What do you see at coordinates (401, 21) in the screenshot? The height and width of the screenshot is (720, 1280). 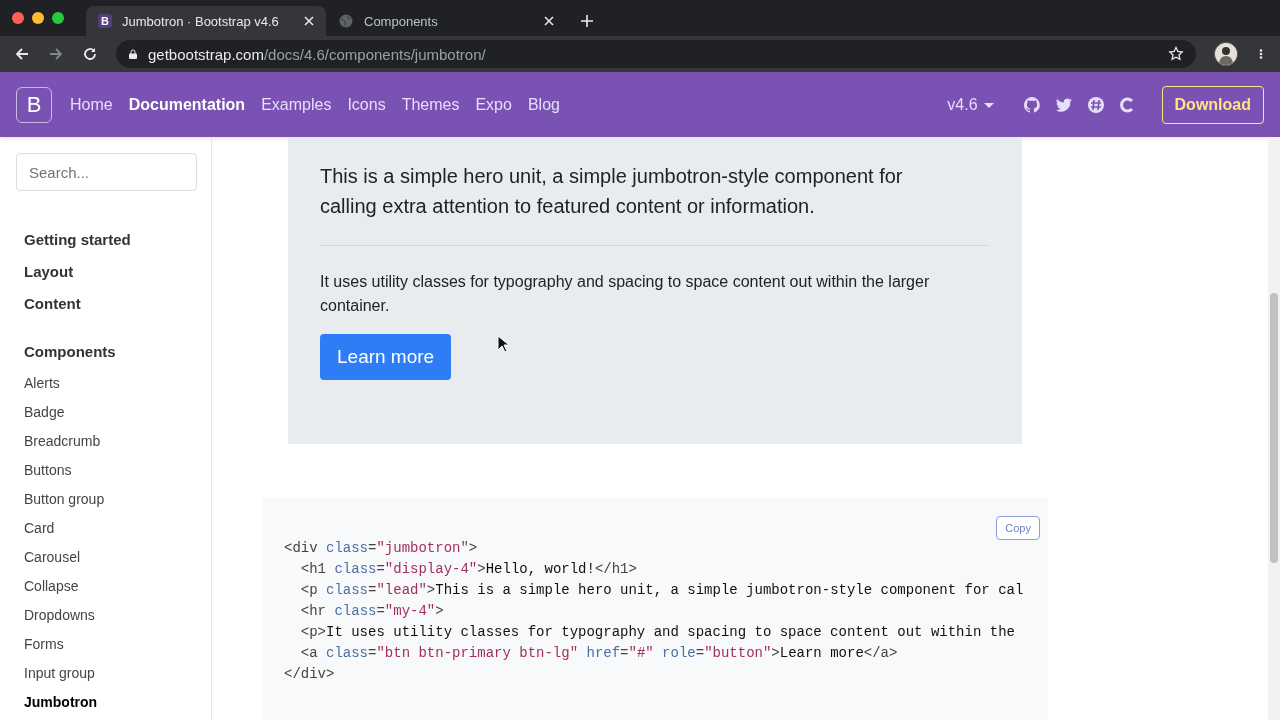 I see `tab-title: Components` at bounding box center [401, 21].